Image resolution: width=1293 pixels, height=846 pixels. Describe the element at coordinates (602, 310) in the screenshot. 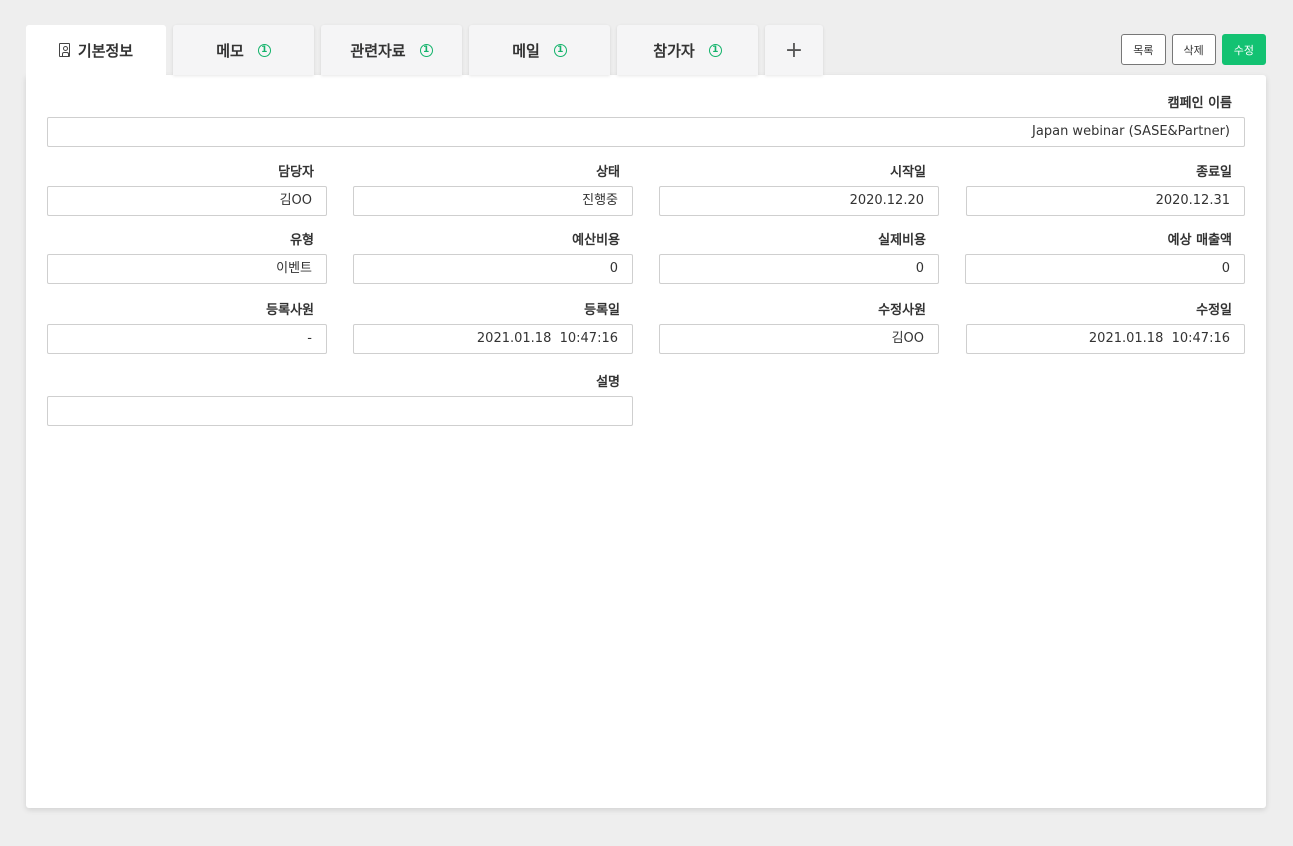

I see `registered-date-label: 등록일` at that location.